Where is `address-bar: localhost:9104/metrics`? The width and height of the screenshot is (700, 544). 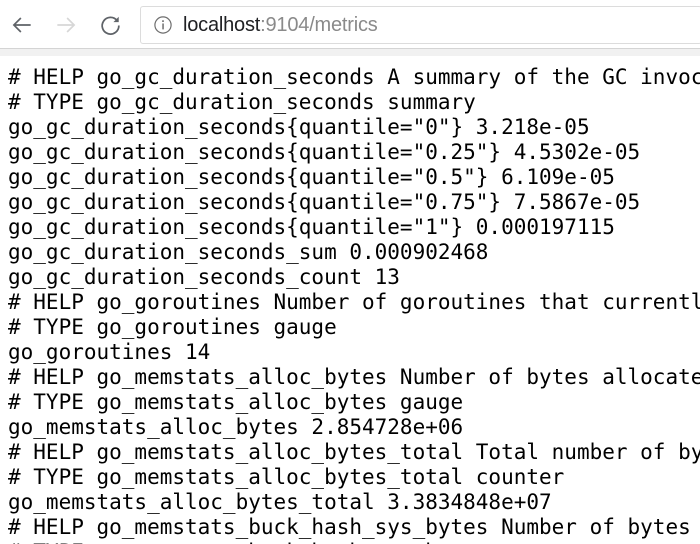
address-bar: localhost:9104/metrics is located at coordinates (420, 25).